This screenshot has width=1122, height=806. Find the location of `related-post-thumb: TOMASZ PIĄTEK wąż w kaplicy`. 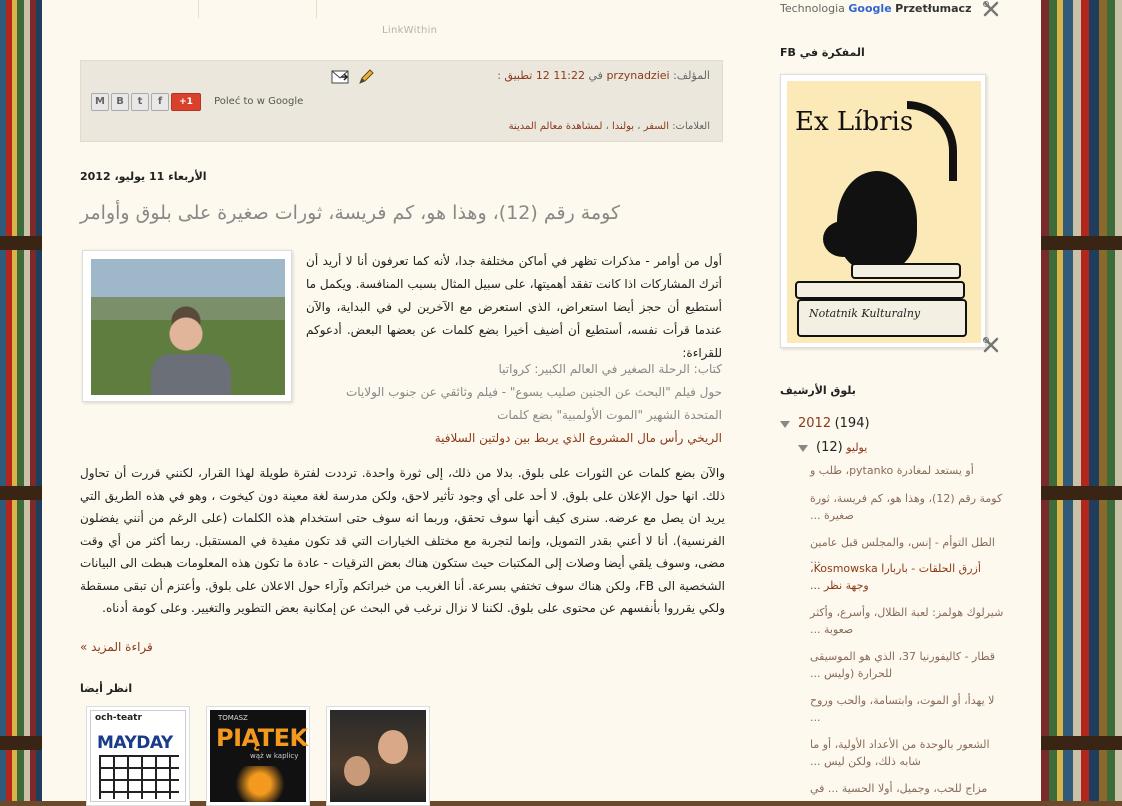

related-post-thumb: TOMASZ PIĄTEK wąż w kaplicy is located at coordinates (258, 756).